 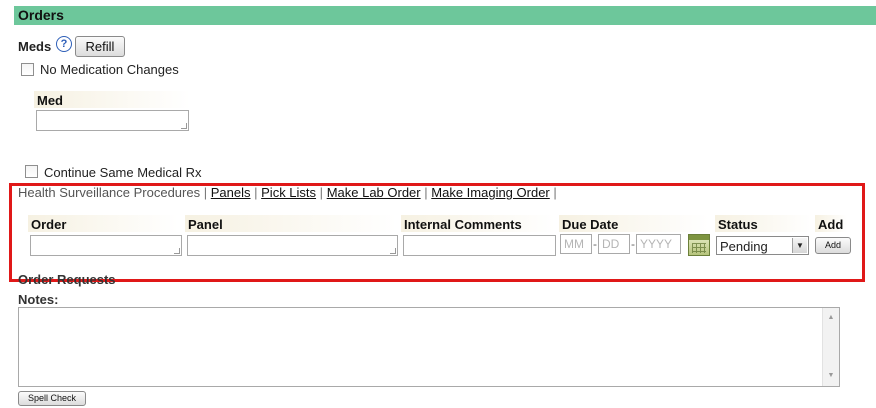 What do you see at coordinates (445, 15) in the screenshot?
I see `orders-header: Orders` at bounding box center [445, 15].